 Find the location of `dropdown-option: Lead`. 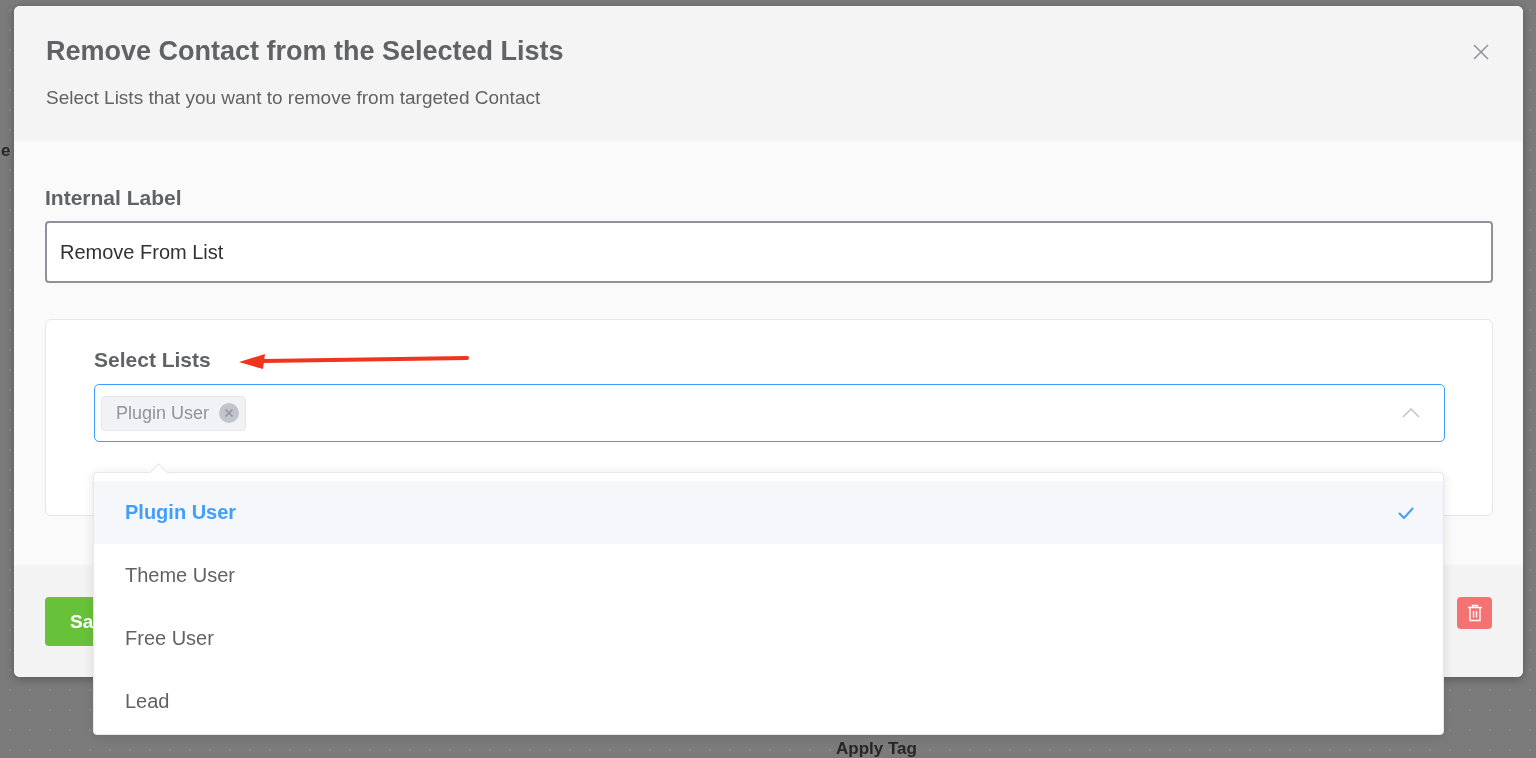

dropdown-option: Lead is located at coordinates (768, 701).